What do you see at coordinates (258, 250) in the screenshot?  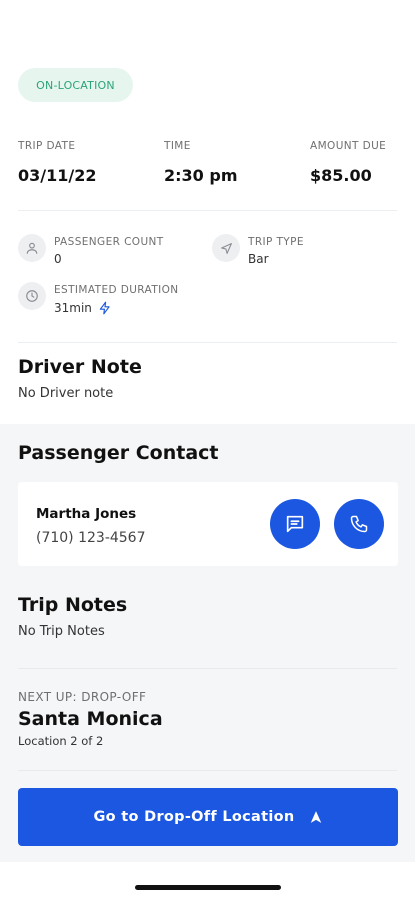 I see `trip-type-detail: TRIP TYPE Bar` at bounding box center [258, 250].